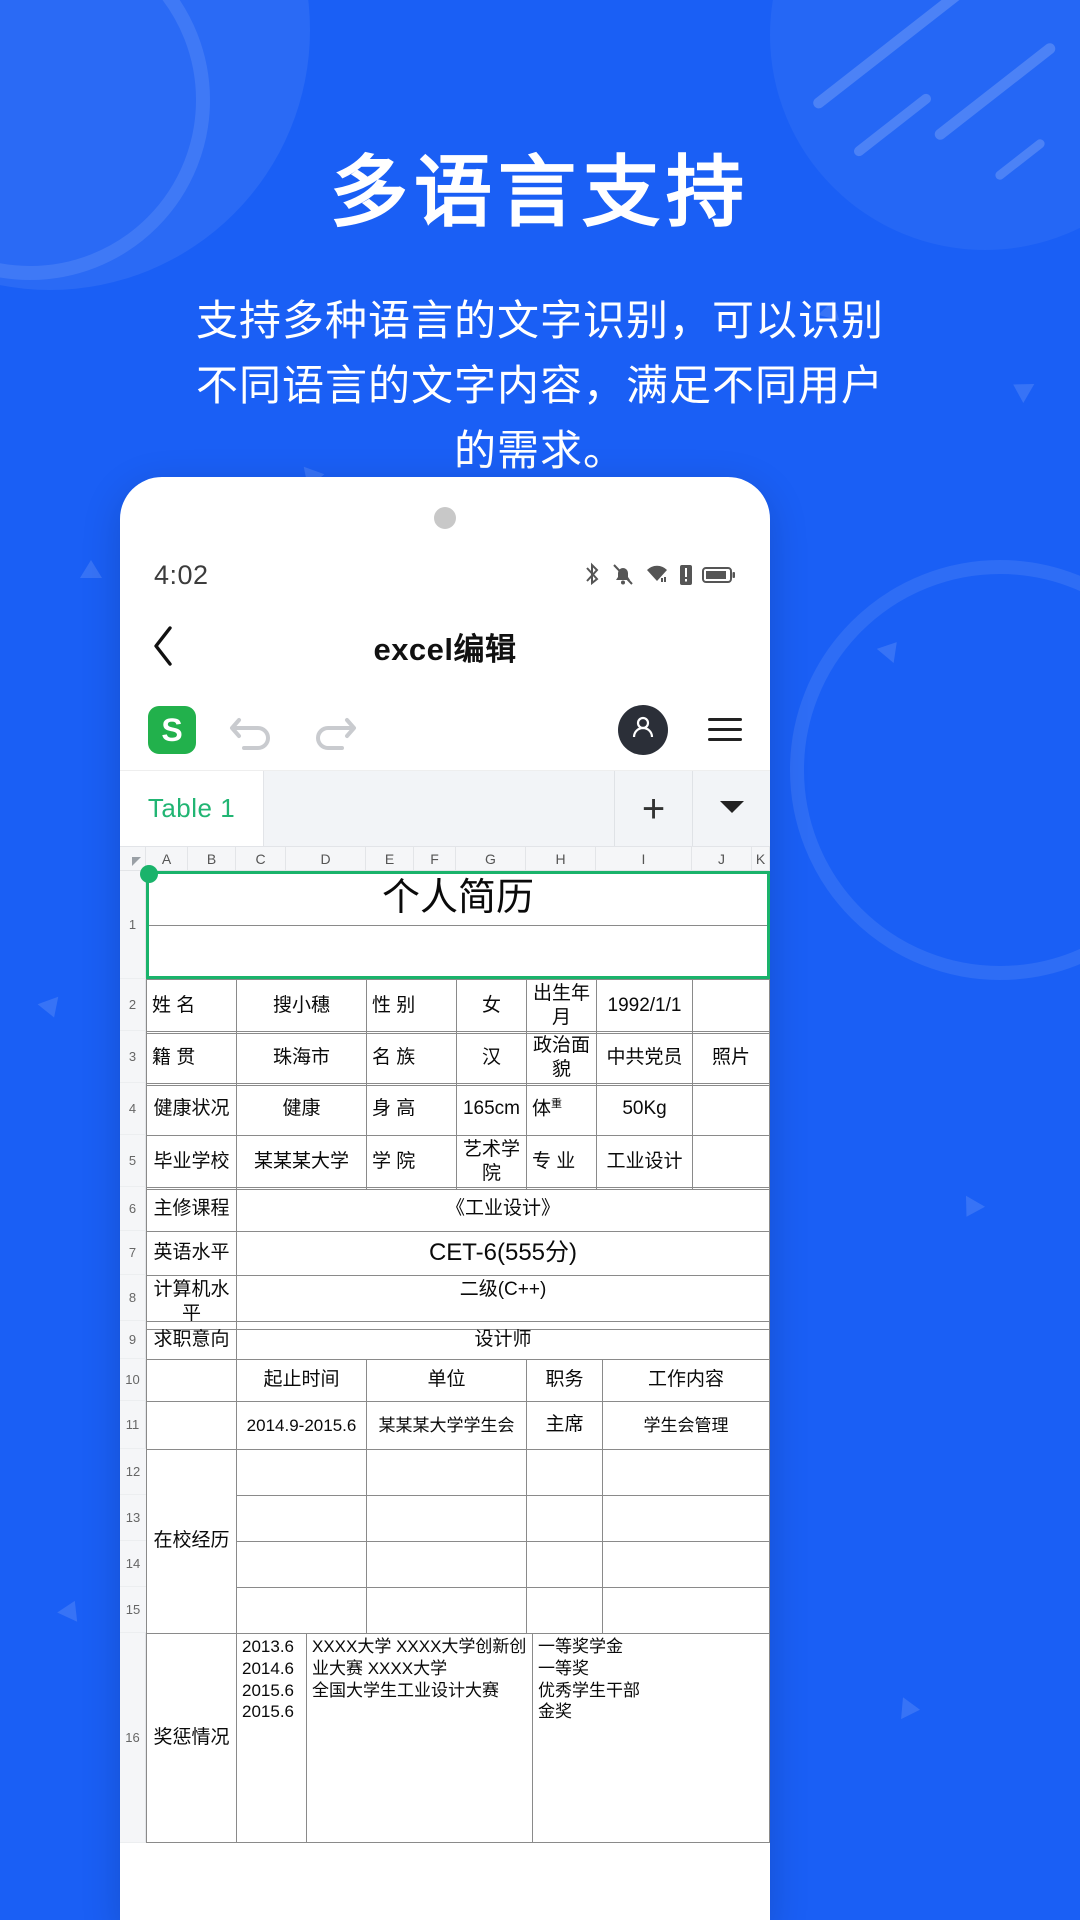  Describe the element at coordinates (133, 1057) in the screenshot. I see `row-header-3: 3` at that location.